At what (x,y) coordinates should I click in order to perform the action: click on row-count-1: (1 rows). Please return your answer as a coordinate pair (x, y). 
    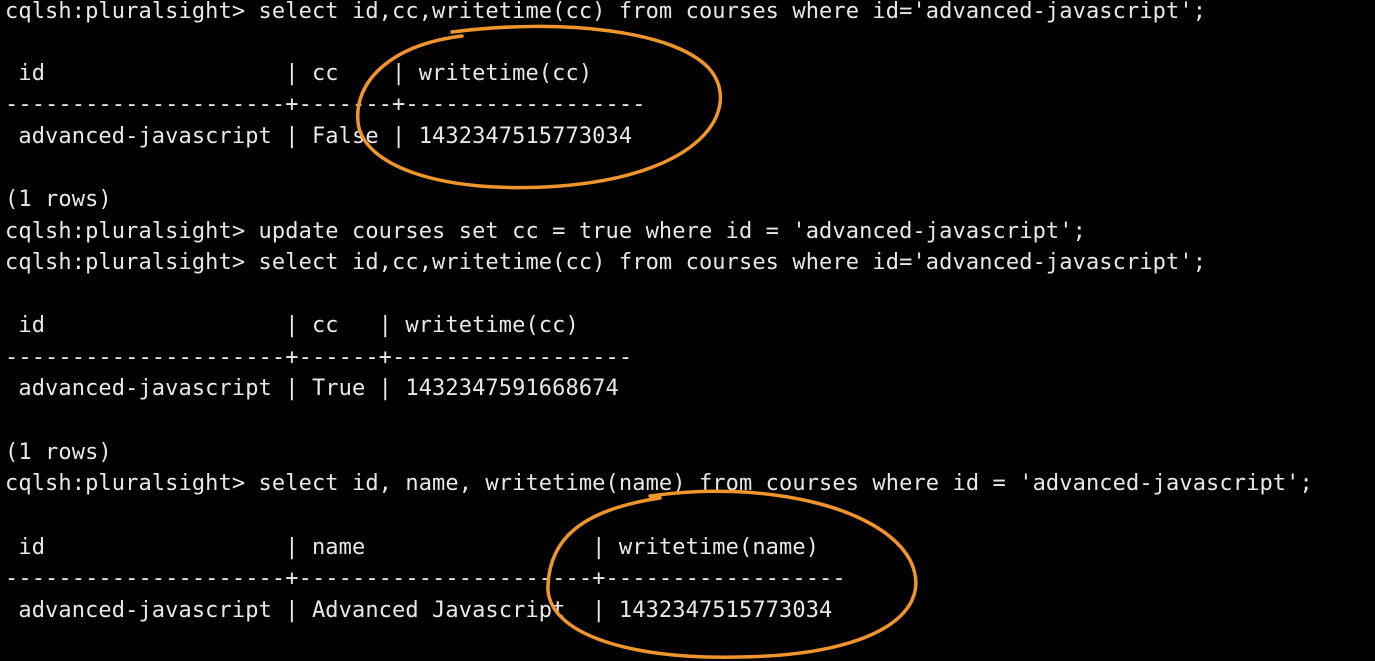
    Looking at the image, I should click on (58, 199).